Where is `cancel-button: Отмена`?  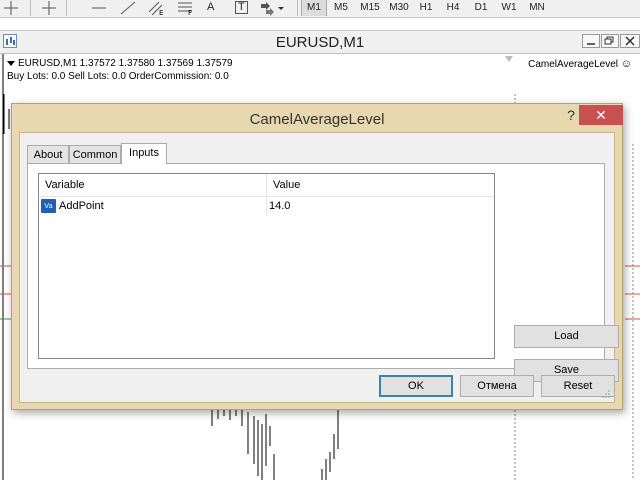 cancel-button: Отмена is located at coordinates (497, 386).